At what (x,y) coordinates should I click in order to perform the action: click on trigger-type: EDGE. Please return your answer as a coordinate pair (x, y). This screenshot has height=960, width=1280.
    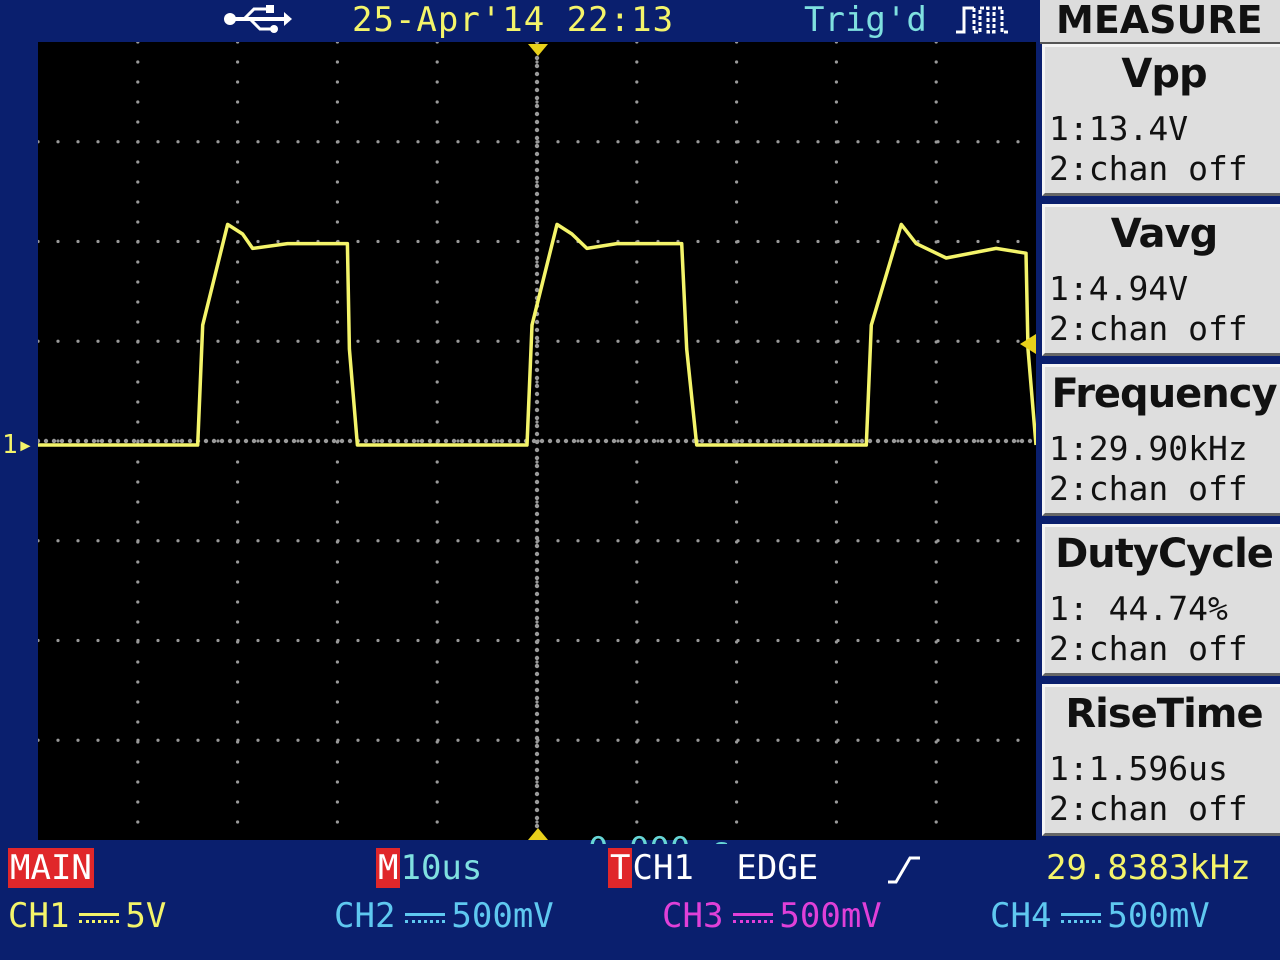
    Looking at the image, I should click on (777, 868).